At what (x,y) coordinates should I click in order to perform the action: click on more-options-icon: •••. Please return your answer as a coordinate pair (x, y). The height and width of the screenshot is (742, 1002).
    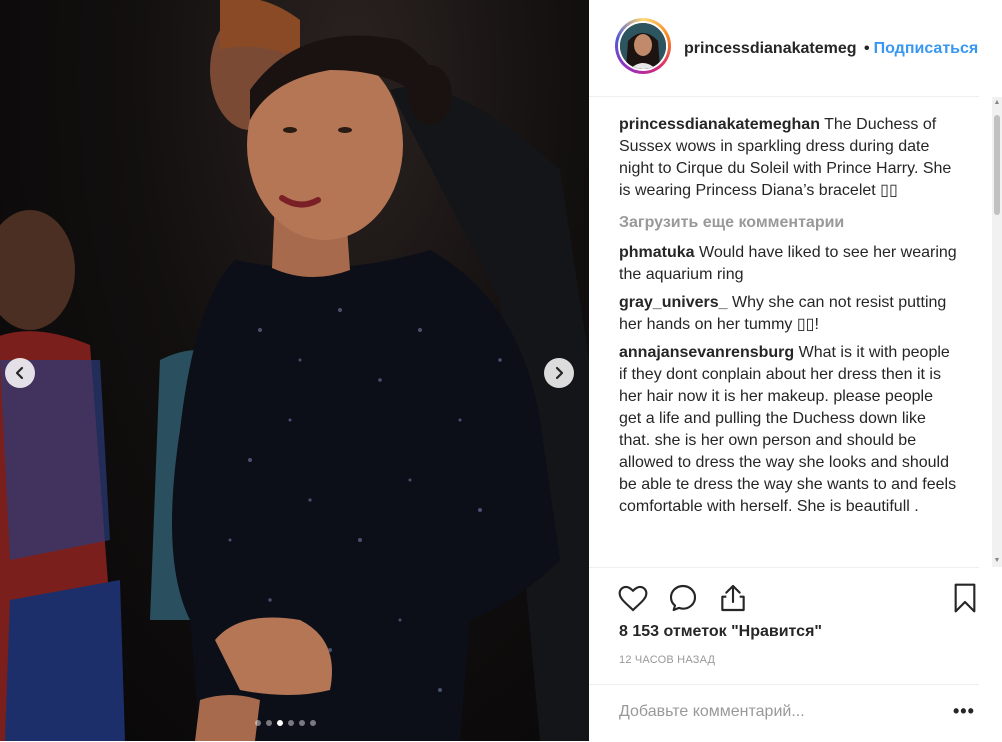
    Looking at the image, I should click on (964, 711).